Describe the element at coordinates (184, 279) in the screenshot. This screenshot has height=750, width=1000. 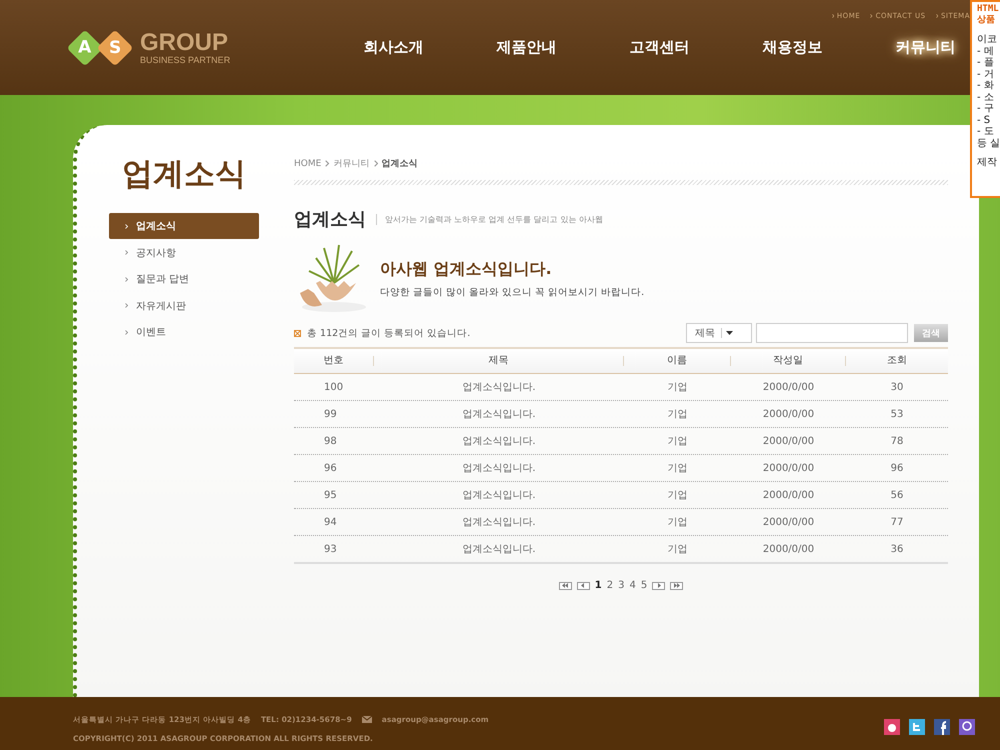
I see `sidebar-item: 질문과 답변` at that location.